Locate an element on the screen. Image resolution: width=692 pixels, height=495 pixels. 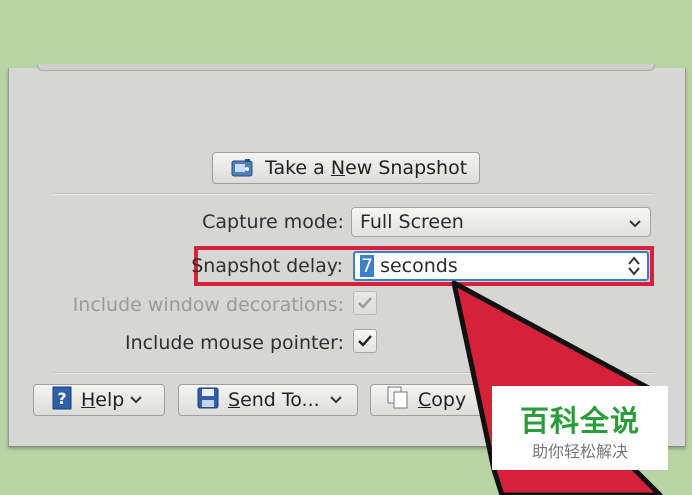
snapshot-delay-value: 7 is located at coordinates (367, 266).